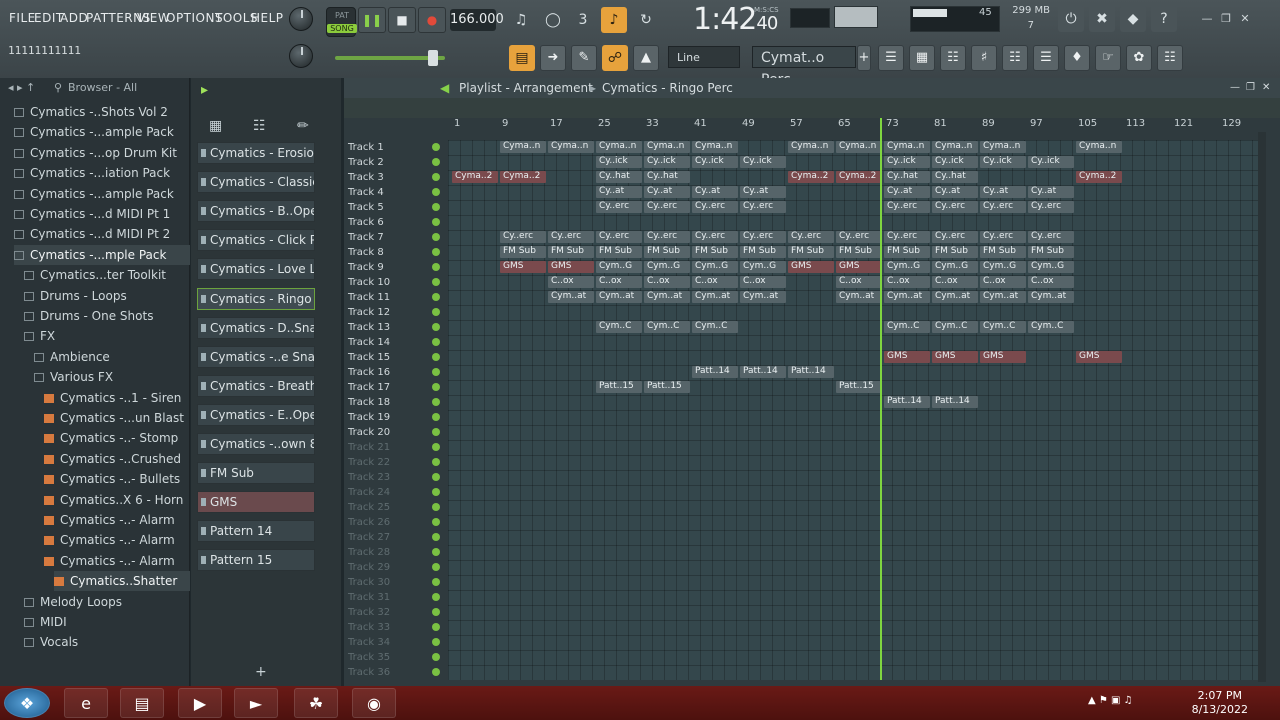 The height and width of the screenshot is (720, 1280). What do you see at coordinates (301, 19) in the screenshot?
I see `master-volume-knob` at bounding box center [301, 19].